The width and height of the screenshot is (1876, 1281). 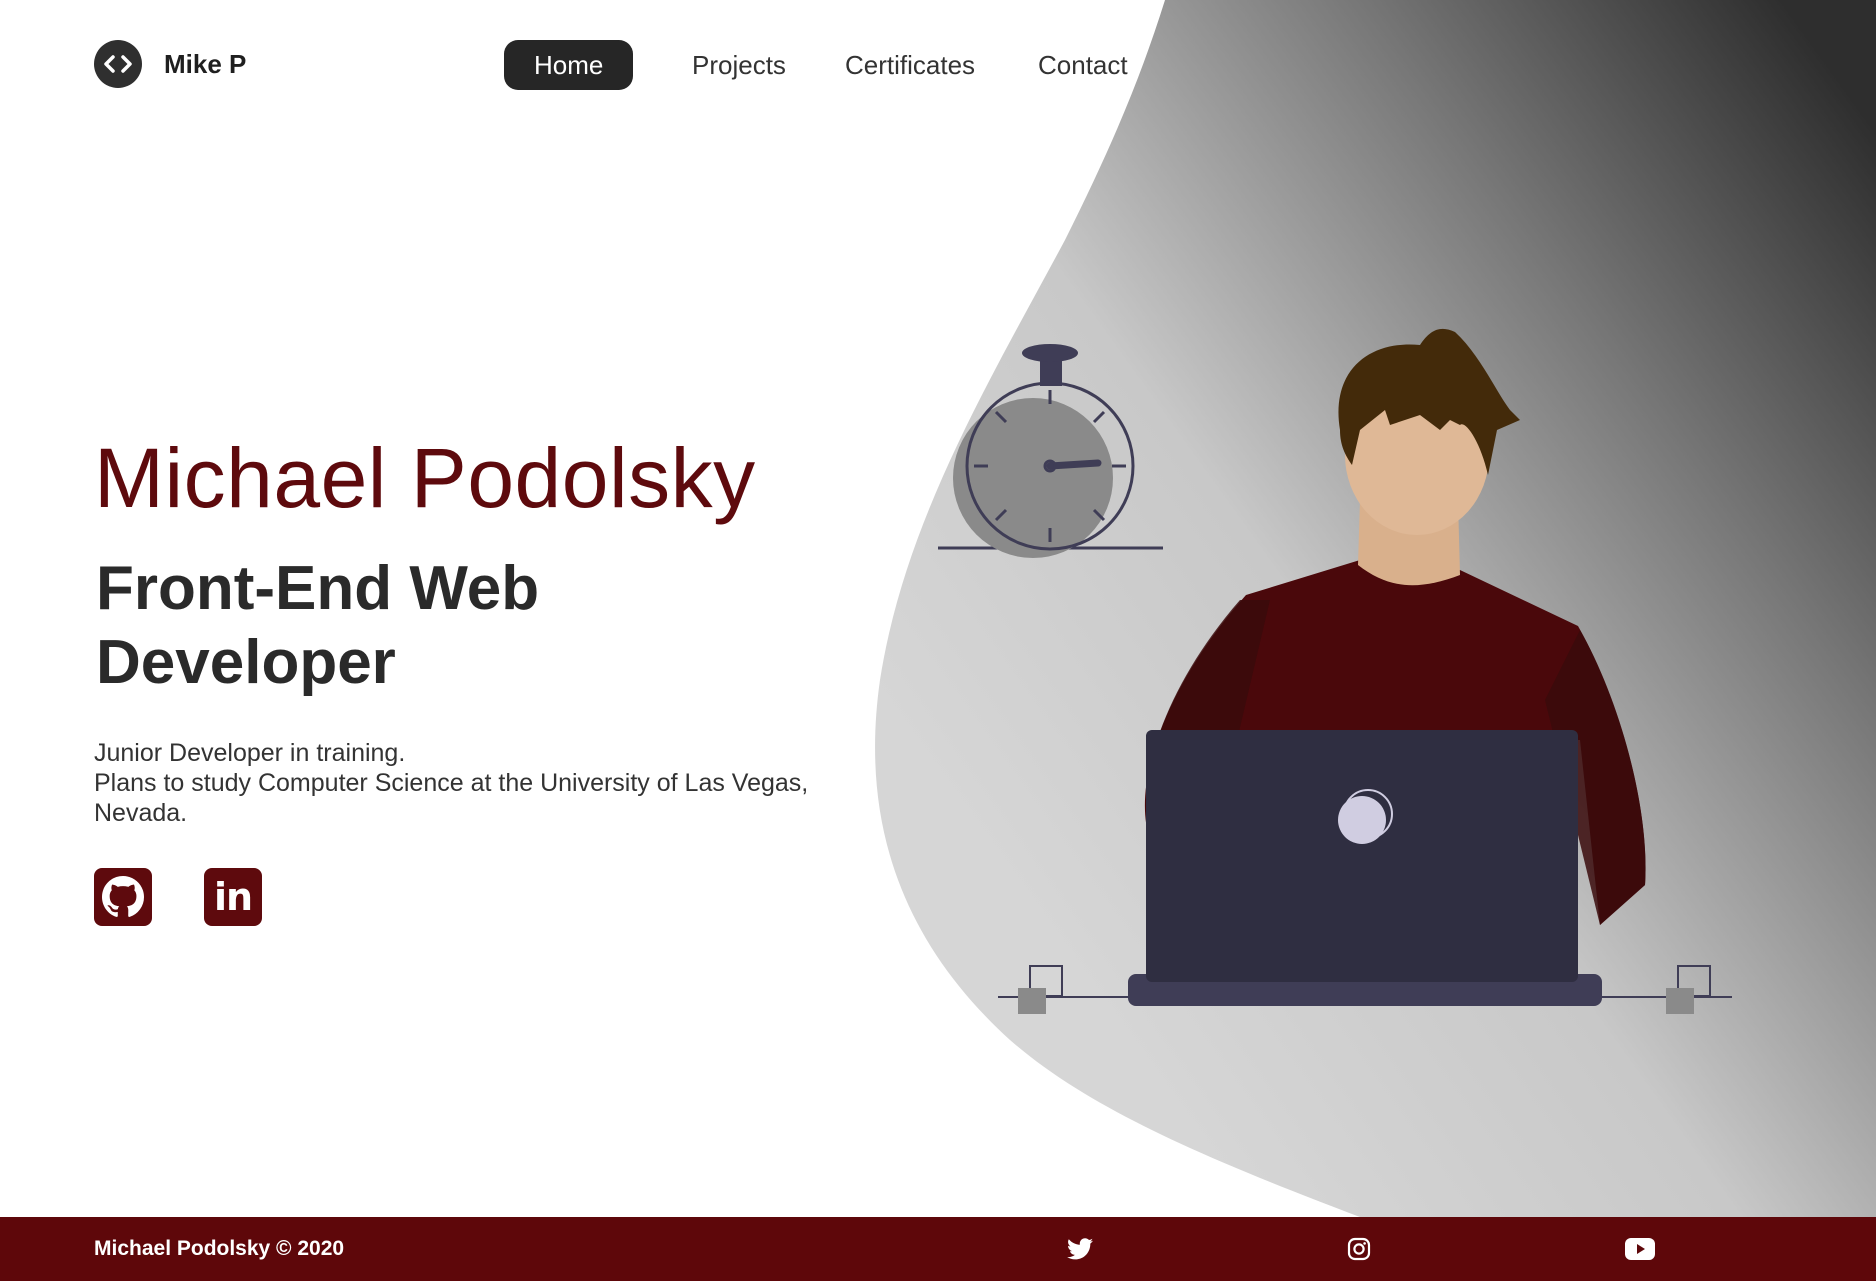 I want to click on footer: Michael Podolsky © 2020, so click(x=938, y=1249).